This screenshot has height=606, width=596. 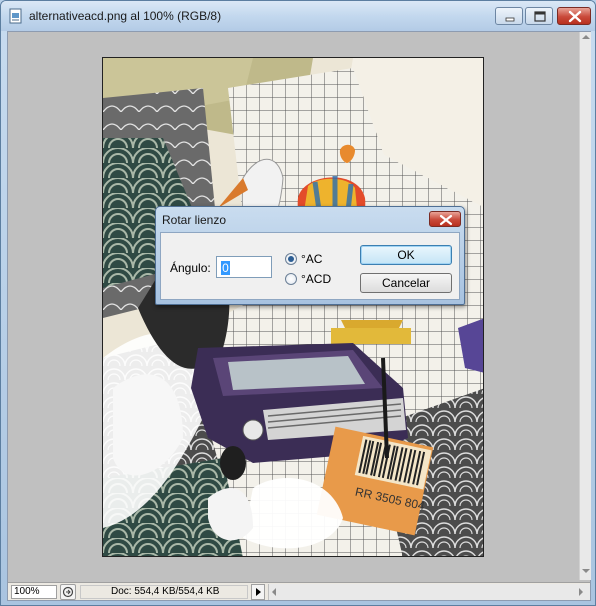 What do you see at coordinates (274, 592) in the screenshot?
I see `scroll-left-arrow-icon` at bounding box center [274, 592].